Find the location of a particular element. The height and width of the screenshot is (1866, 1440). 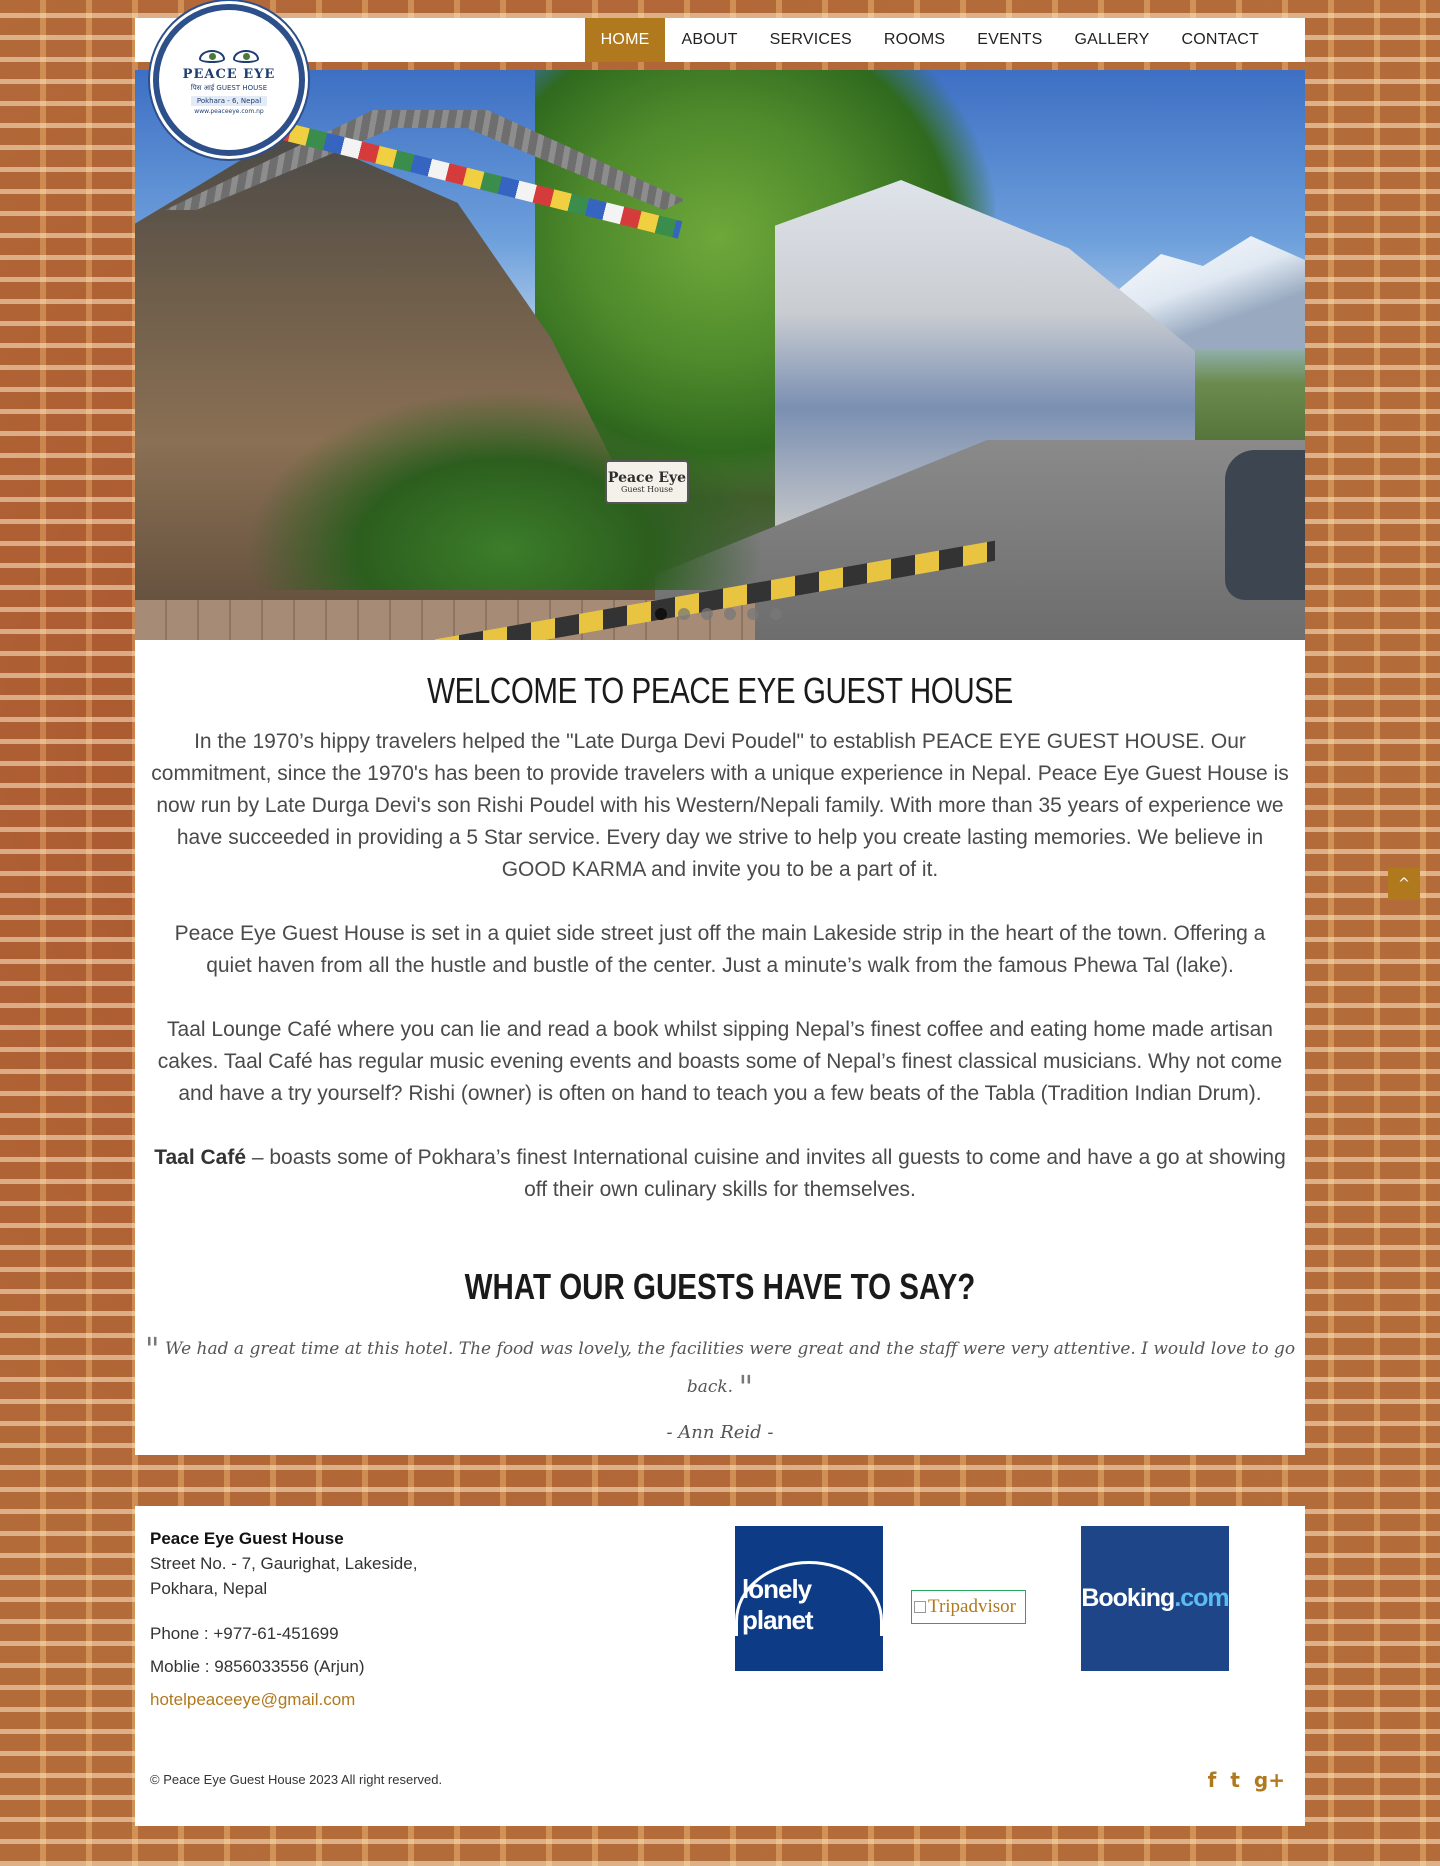

nav-rooms: Rooms is located at coordinates (914, 40).